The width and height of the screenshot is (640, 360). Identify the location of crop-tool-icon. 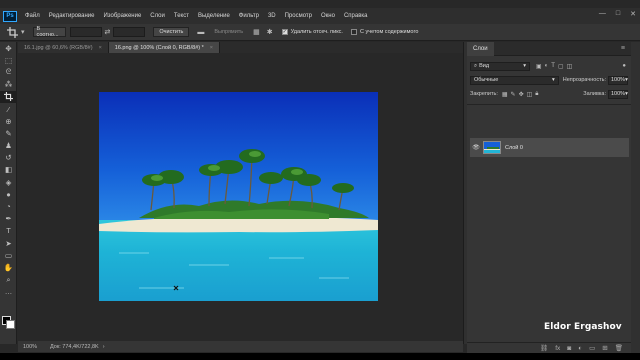
(8, 96).